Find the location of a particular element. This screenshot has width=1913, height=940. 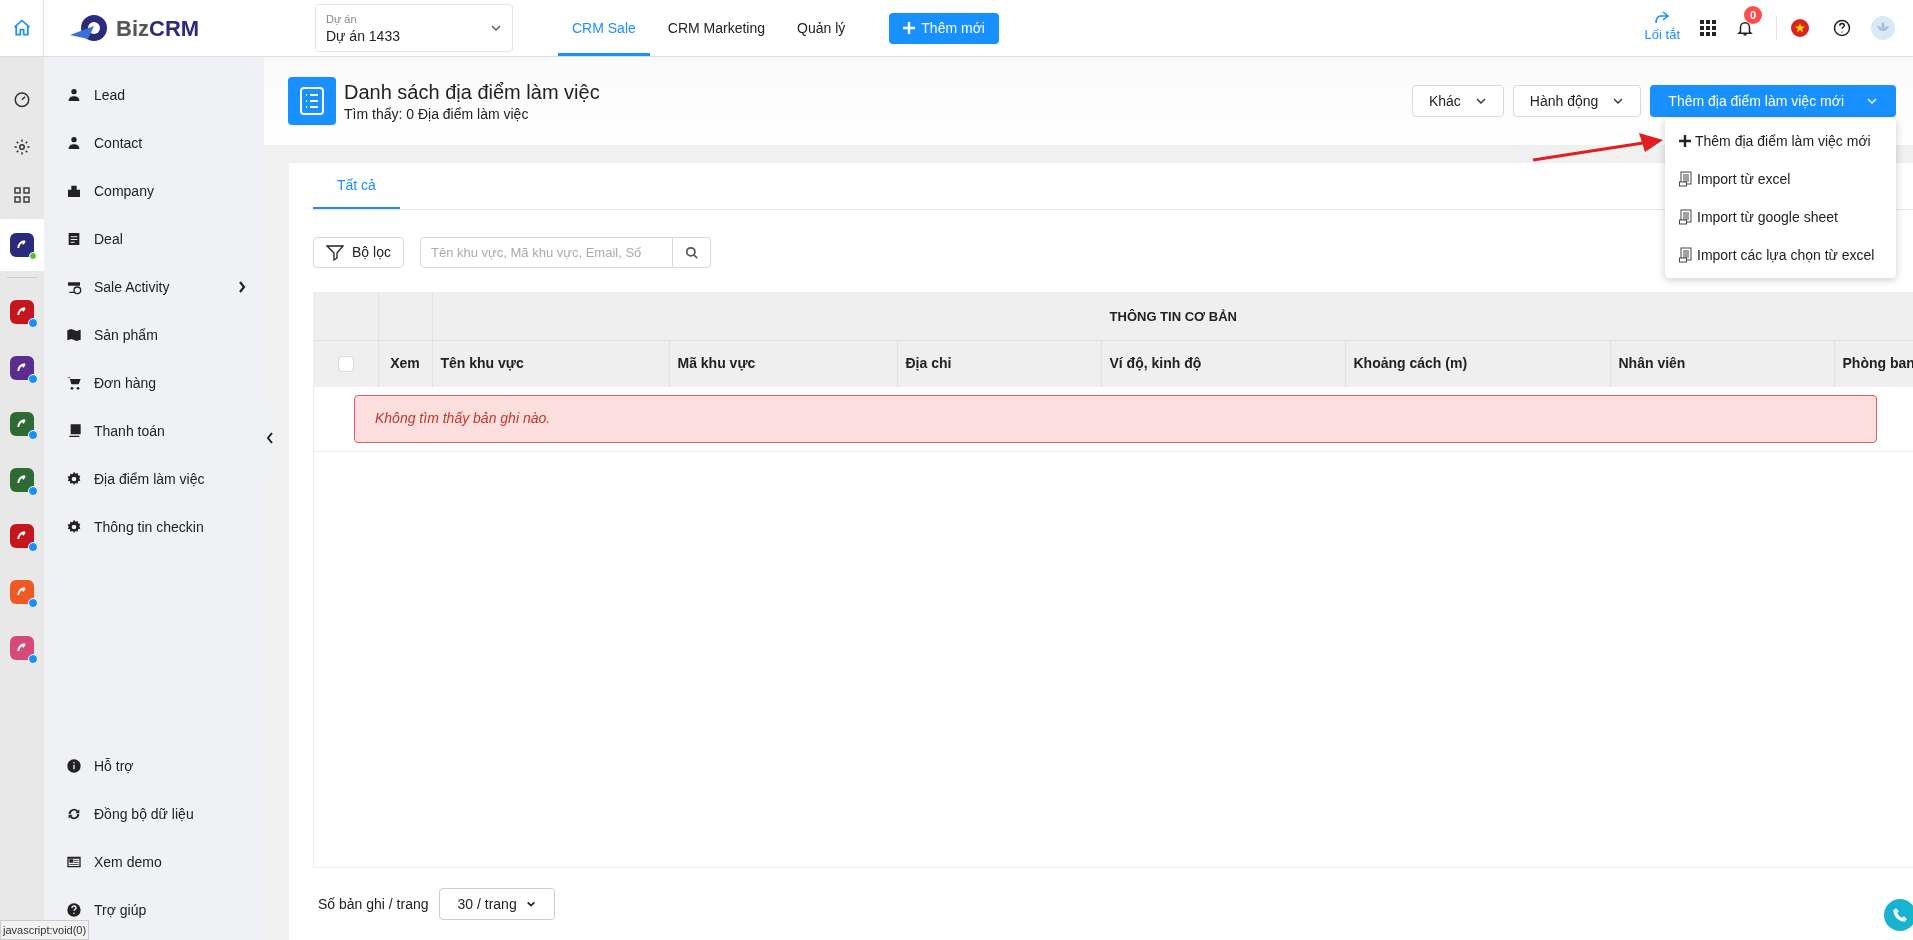

nav-tab: CRM Marketing is located at coordinates (716, 28).